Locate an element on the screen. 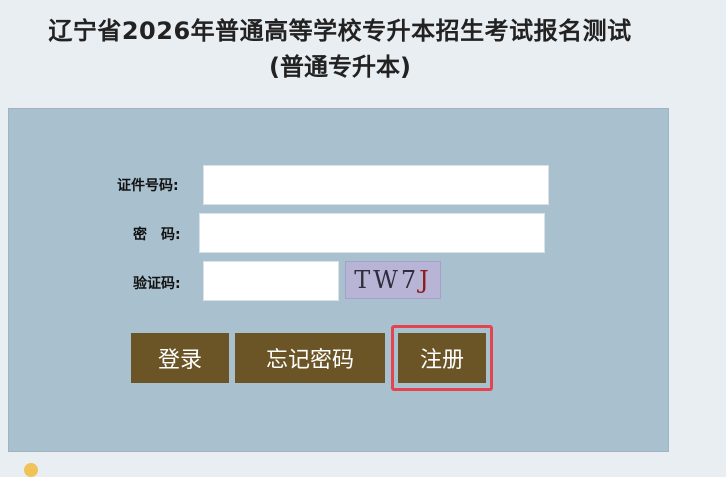 This screenshot has height=477, width=726. captcha-text-last: J is located at coordinates (425, 280).